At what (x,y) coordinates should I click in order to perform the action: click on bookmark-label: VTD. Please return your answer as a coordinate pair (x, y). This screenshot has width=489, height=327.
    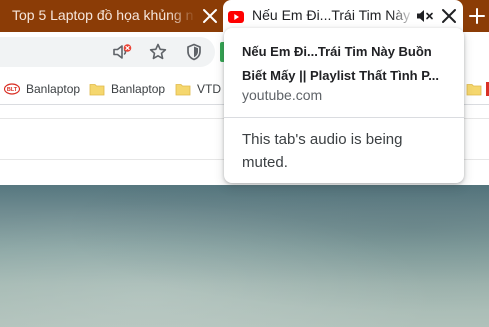
    Looking at the image, I should click on (209, 89).